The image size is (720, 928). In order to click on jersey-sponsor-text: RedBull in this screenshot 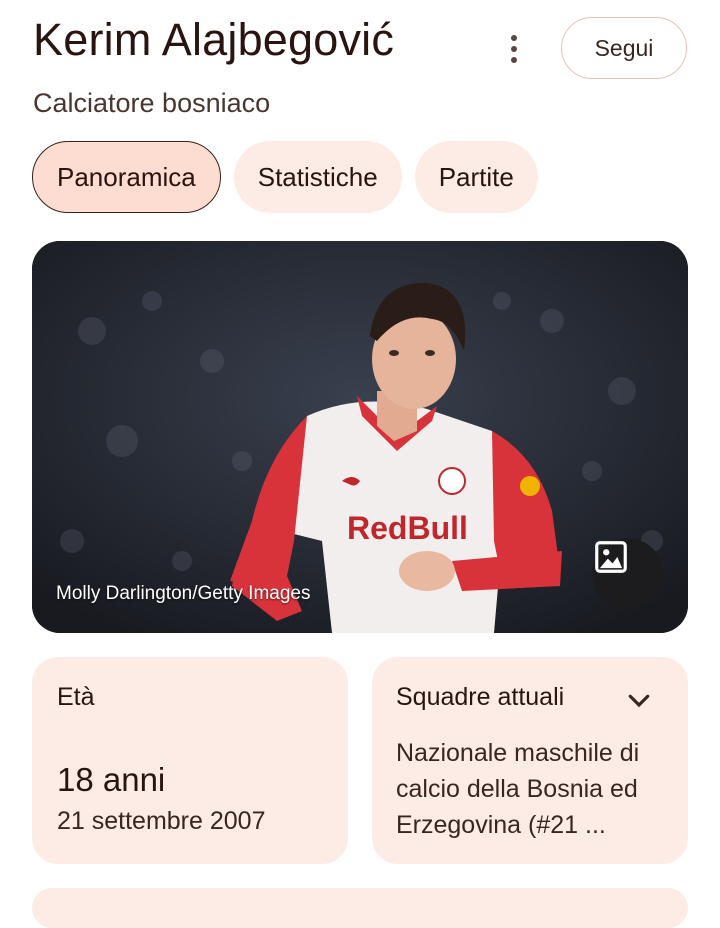, I will do `click(407, 528)`.